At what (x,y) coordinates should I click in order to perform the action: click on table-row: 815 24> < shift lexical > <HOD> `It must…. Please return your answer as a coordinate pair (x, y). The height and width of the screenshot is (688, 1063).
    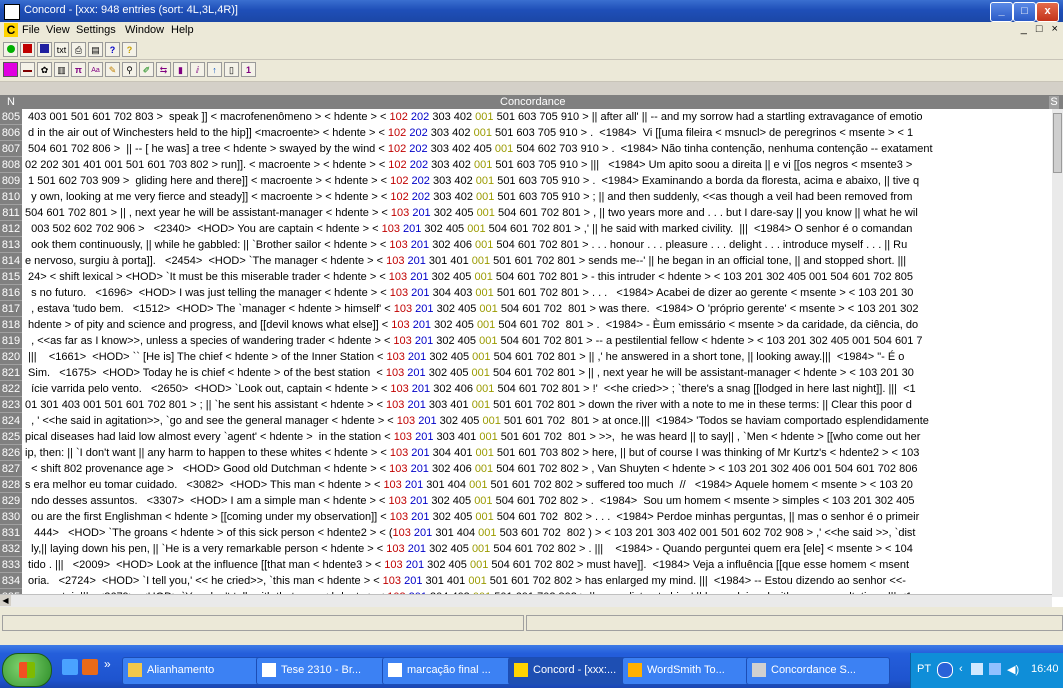
    Looking at the image, I should click on (526, 277).